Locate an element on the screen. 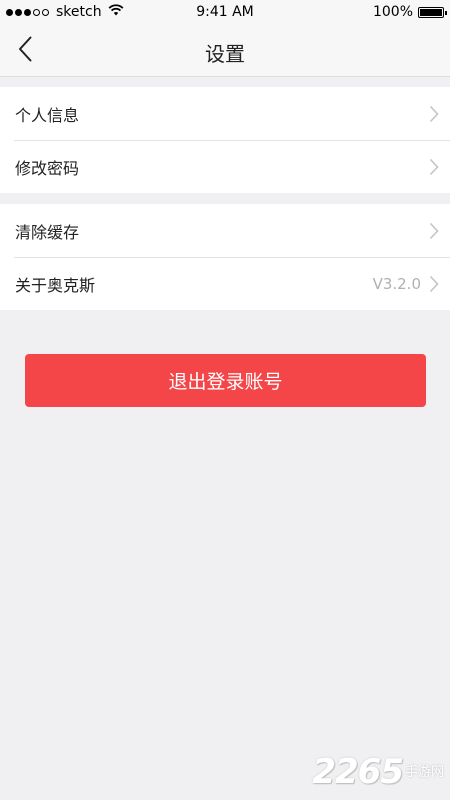 This screenshot has height=800, width=450. settings-item-personal-info: 个人信息 is located at coordinates (225, 113).